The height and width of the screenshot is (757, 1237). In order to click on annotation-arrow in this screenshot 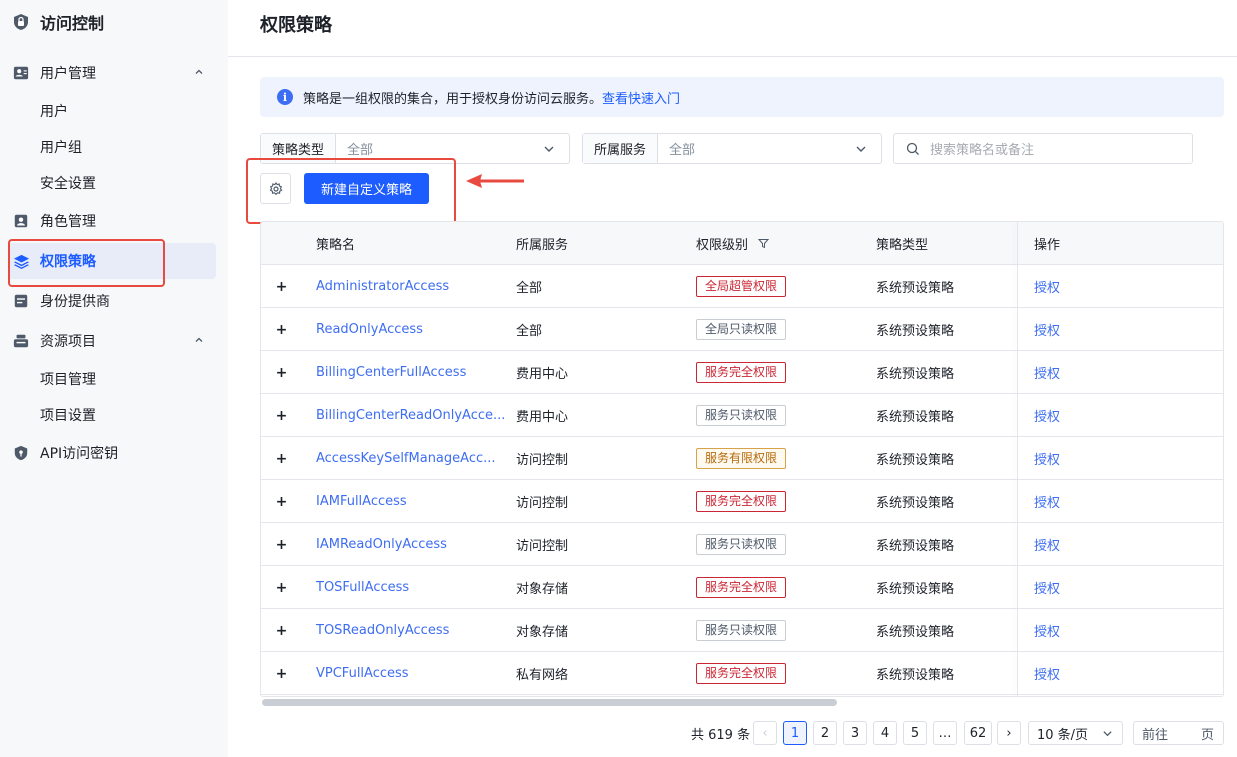, I will do `click(495, 181)`.